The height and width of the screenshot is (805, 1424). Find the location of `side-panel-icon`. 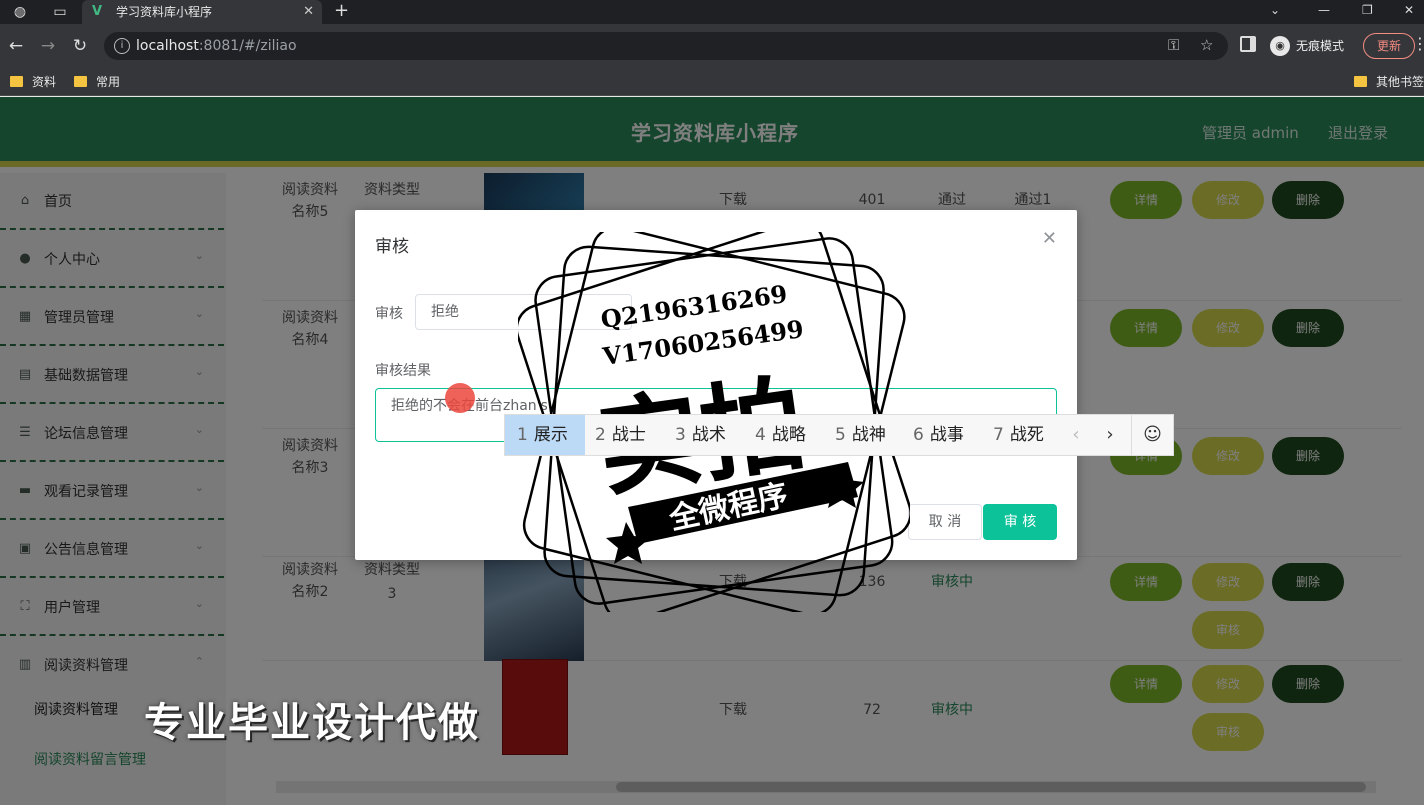

side-panel-icon is located at coordinates (1248, 44).